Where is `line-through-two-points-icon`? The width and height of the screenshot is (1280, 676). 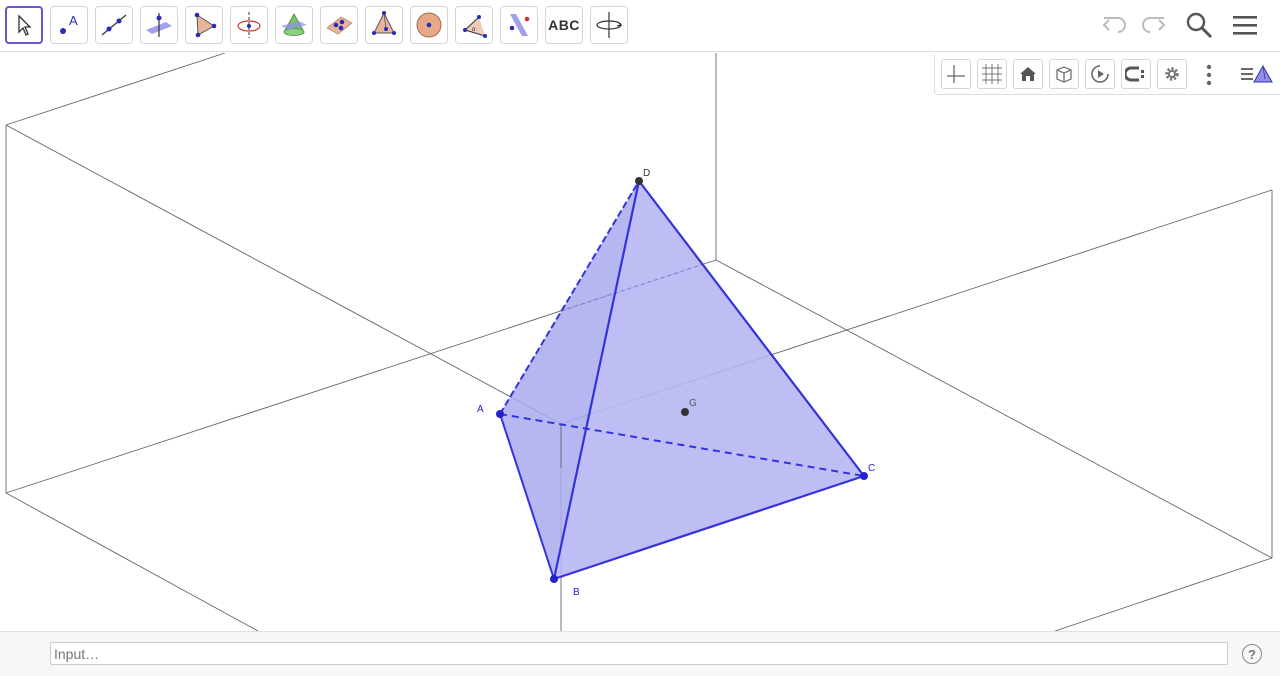
line-through-two-points-icon is located at coordinates (114, 25).